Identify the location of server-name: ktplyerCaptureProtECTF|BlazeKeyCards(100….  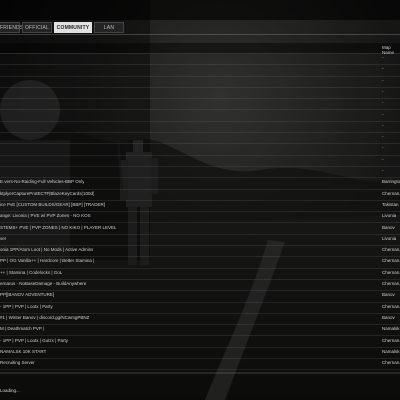
(47, 193).